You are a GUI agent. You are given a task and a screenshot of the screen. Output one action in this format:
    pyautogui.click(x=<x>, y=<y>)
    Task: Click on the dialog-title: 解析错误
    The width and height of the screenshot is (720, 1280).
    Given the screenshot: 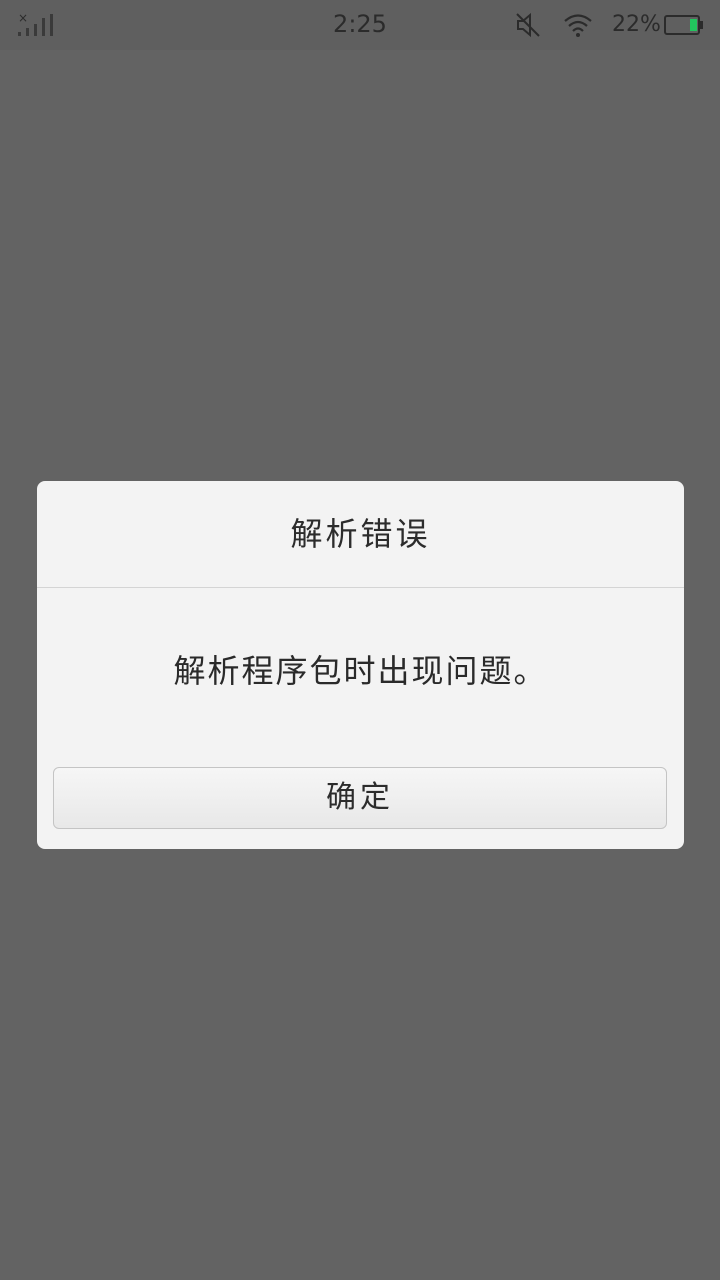 What is the action you would take?
    pyautogui.click(x=360, y=534)
    